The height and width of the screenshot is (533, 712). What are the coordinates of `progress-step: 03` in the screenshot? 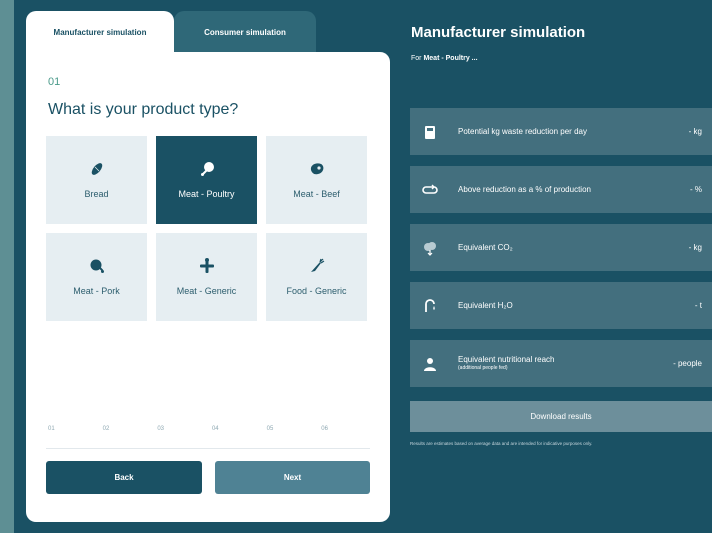 It's located at (160, 429).